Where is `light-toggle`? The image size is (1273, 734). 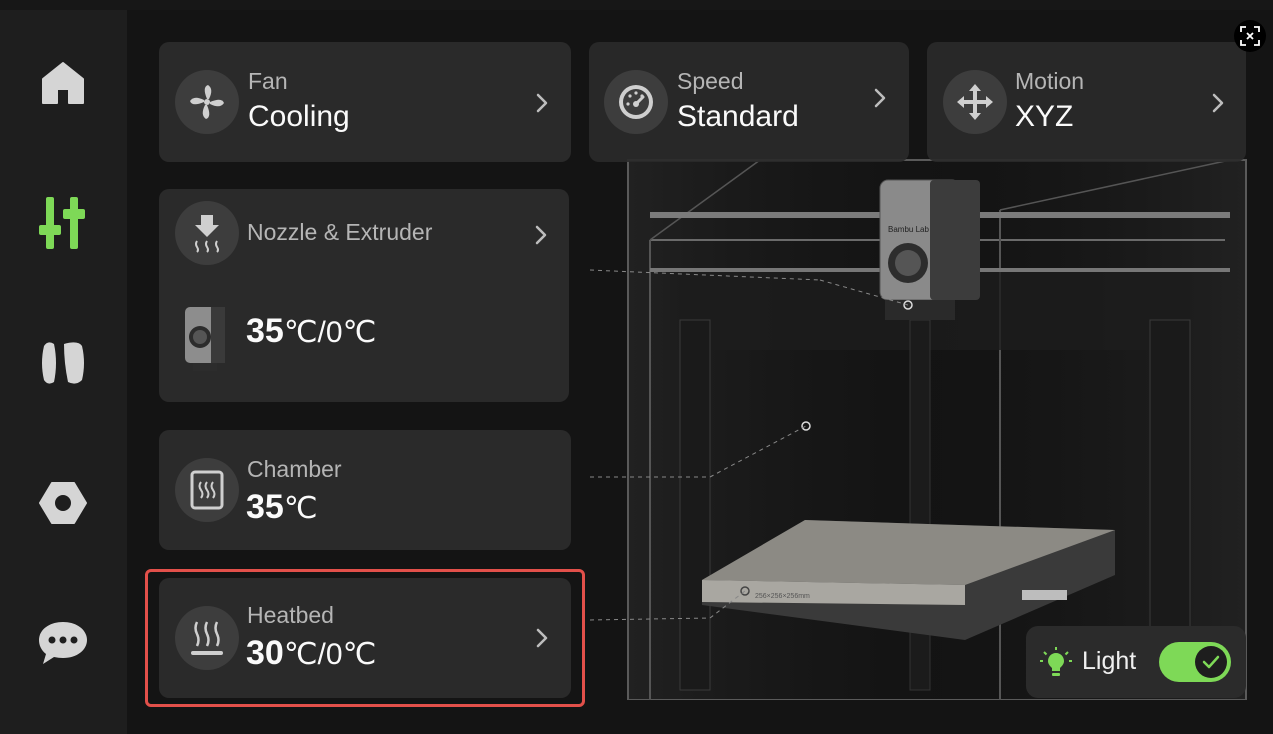
light-toggle is located at coordinates (1195, 662).